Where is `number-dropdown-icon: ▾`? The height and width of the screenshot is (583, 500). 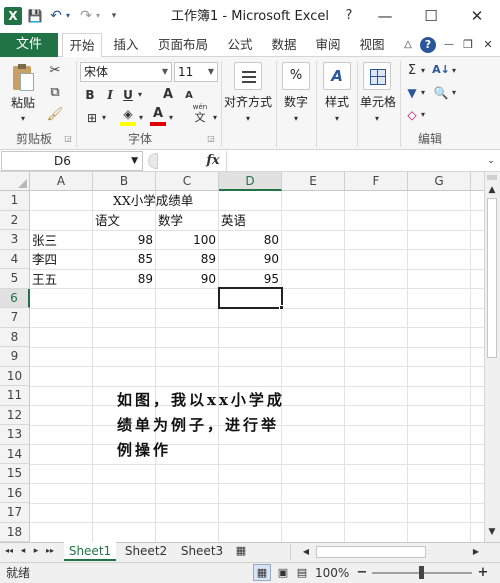 number-dropdown-icon: ▾ is located at coordinates (296, 119).